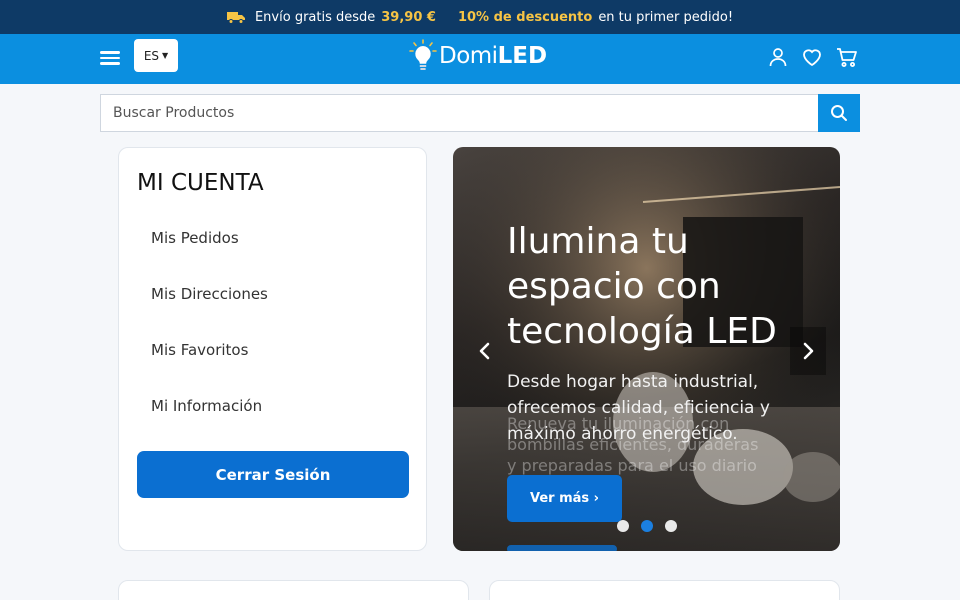  I want to click on user-icon, so click(778, 57).